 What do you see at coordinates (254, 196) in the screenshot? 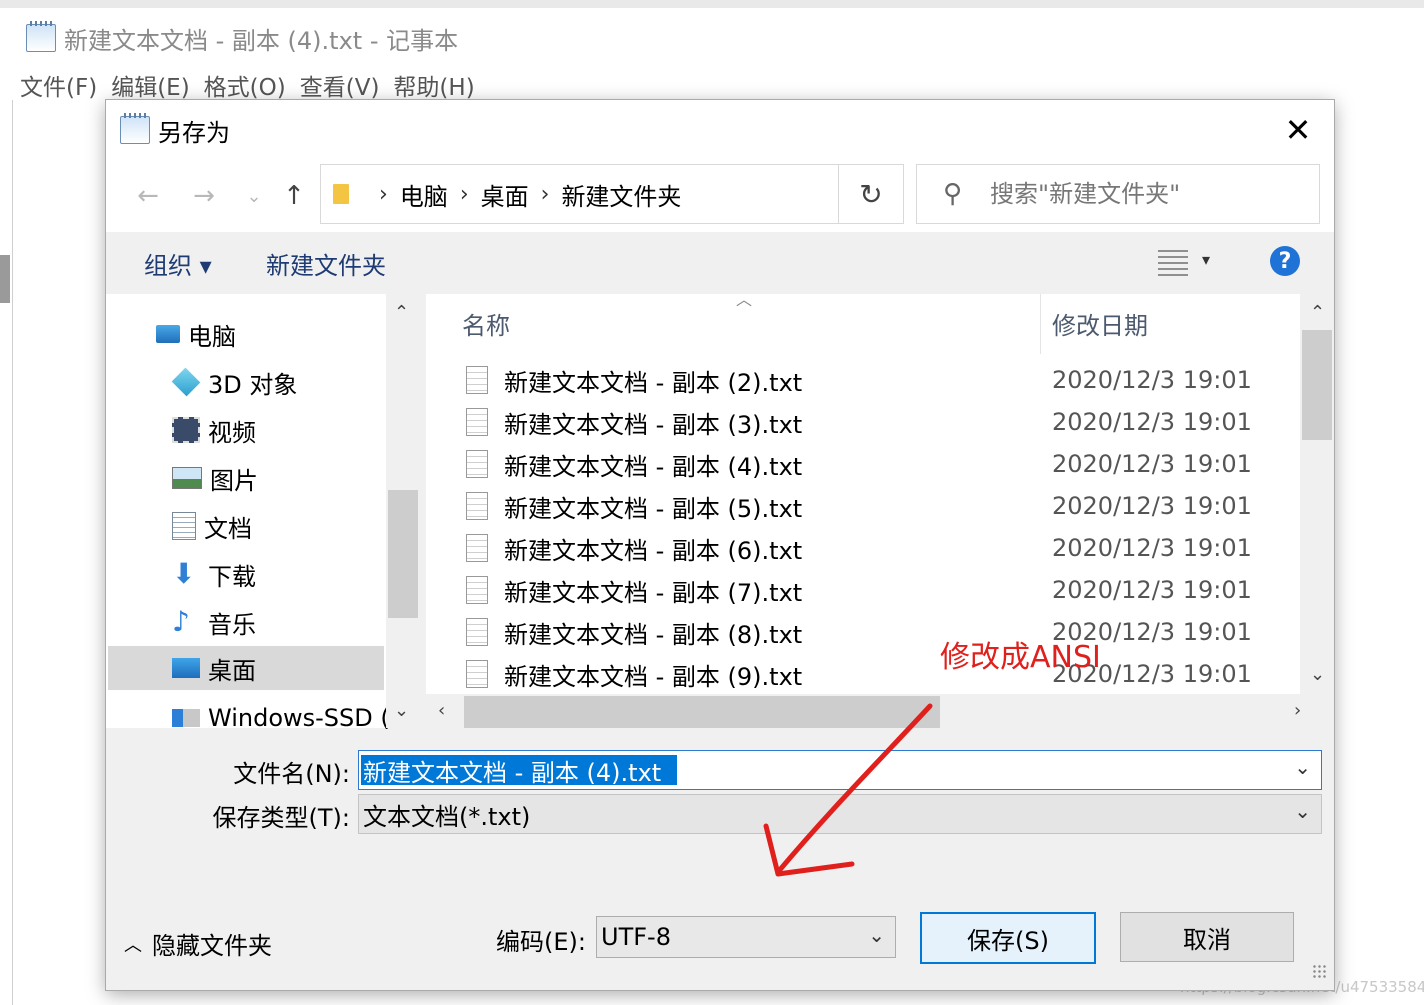
I see `recent-locations-button: ⌄` at bounding box center [254, 196].